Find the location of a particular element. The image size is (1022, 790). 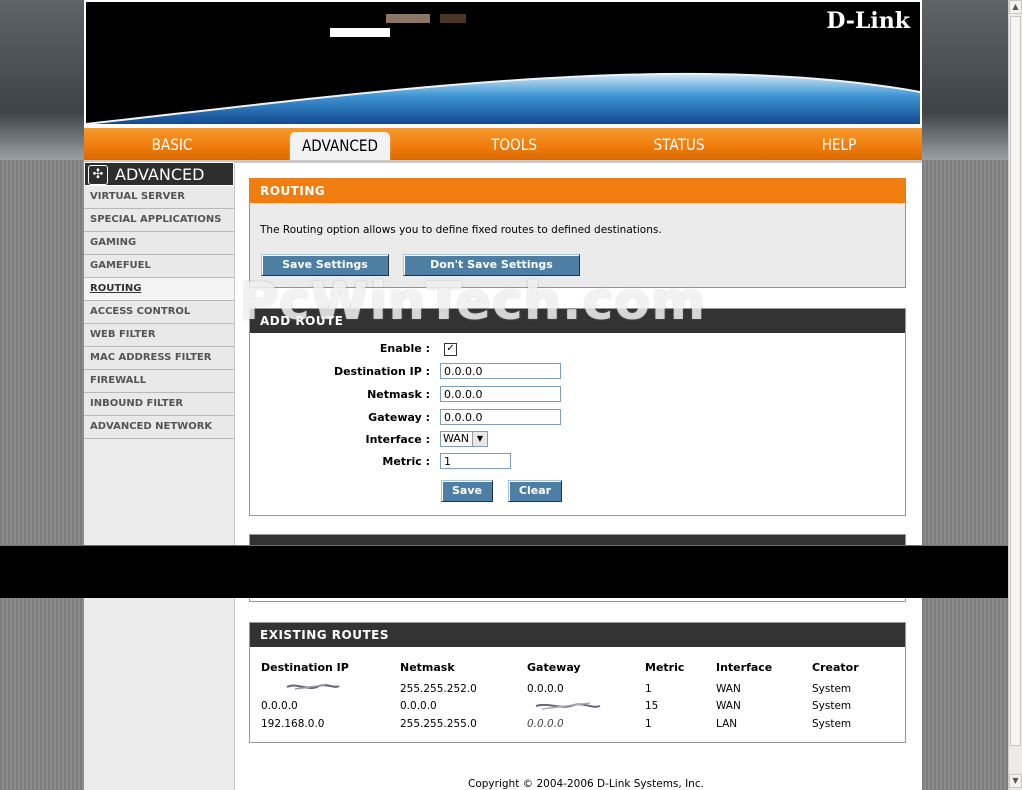

dlink-logo: D-Link is located at coordinates (868, 21).